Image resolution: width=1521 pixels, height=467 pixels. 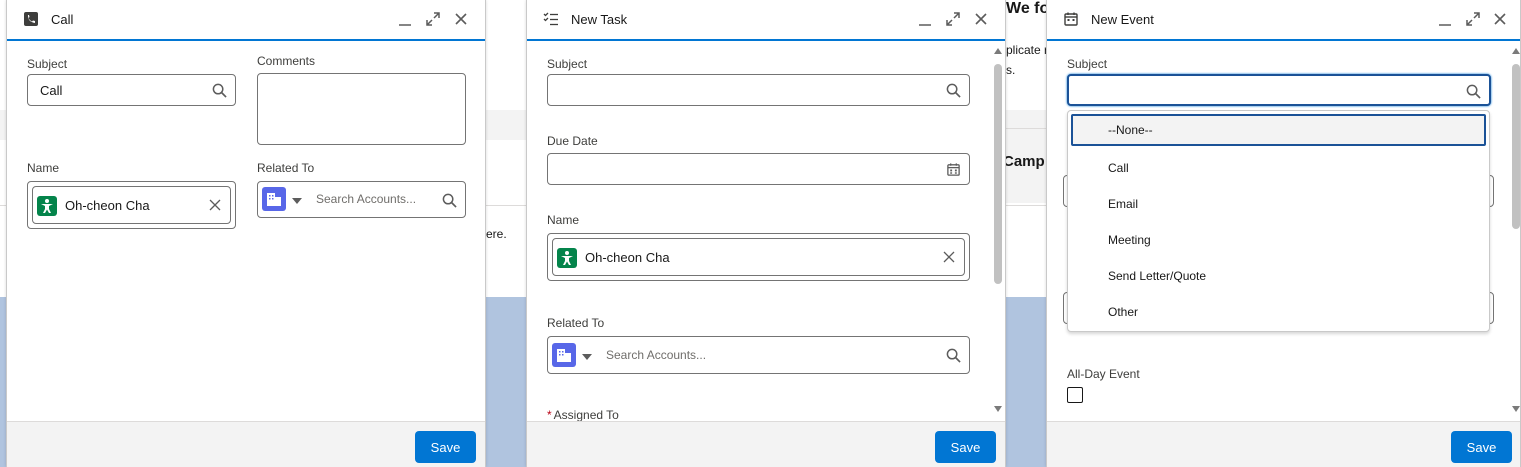 I want to click on panel-title: New Event, so click(x=1122, y=19).